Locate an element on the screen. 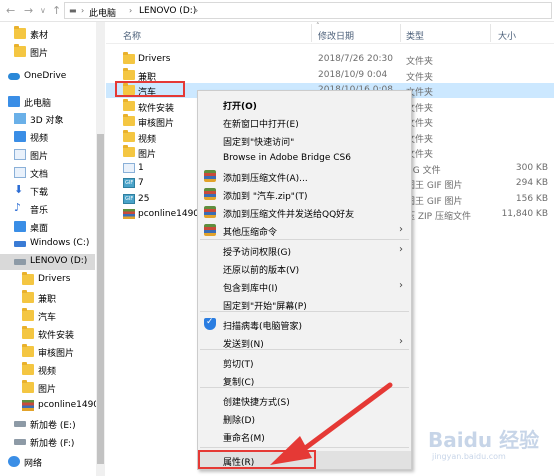  arrow-head is located at coordinates (291, 450).